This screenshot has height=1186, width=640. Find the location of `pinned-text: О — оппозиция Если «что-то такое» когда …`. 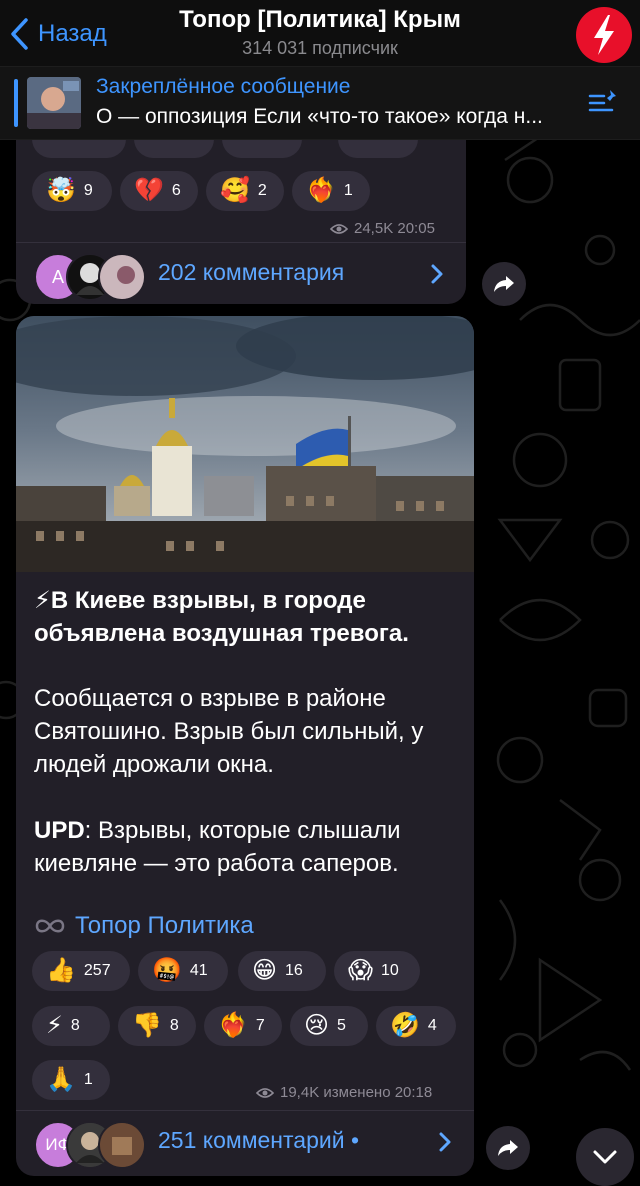

pinned-text: О — оппозиция Если «что-то такое» когда … is located at coordinates (319, 116).